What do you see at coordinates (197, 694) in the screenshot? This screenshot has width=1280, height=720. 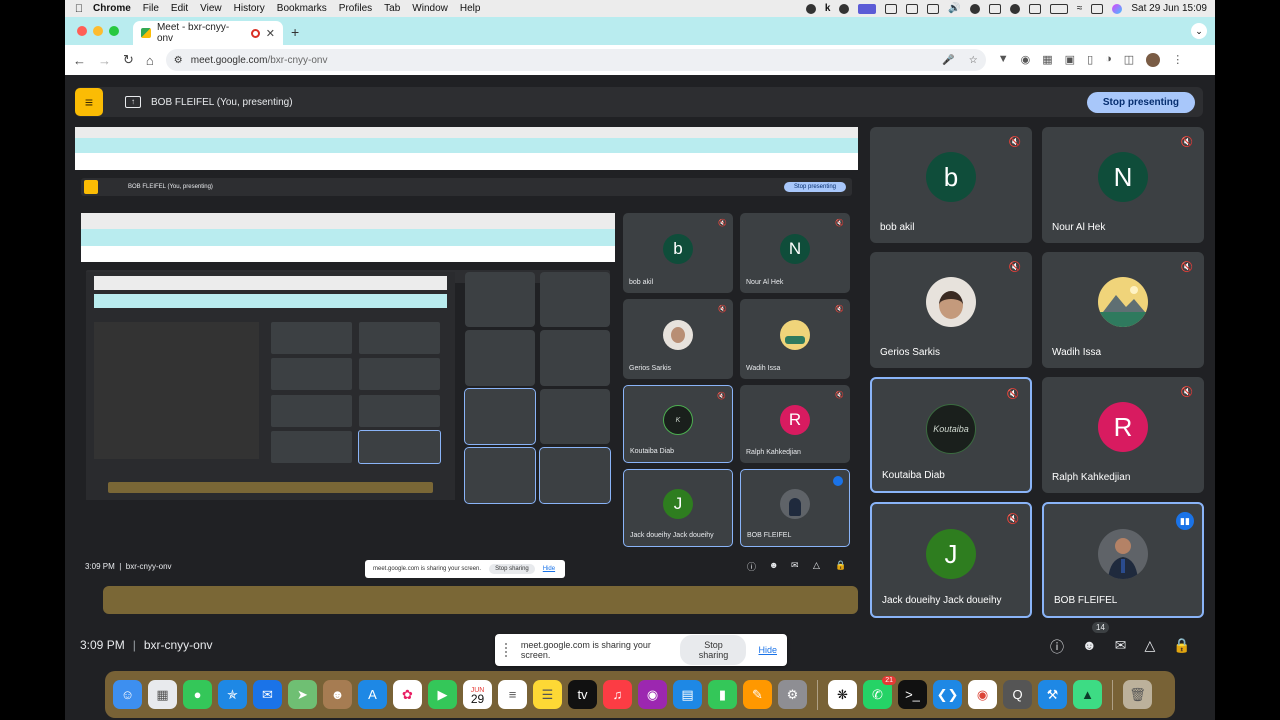 I see `messages-icon: ●` at bounding box center [197, 694].